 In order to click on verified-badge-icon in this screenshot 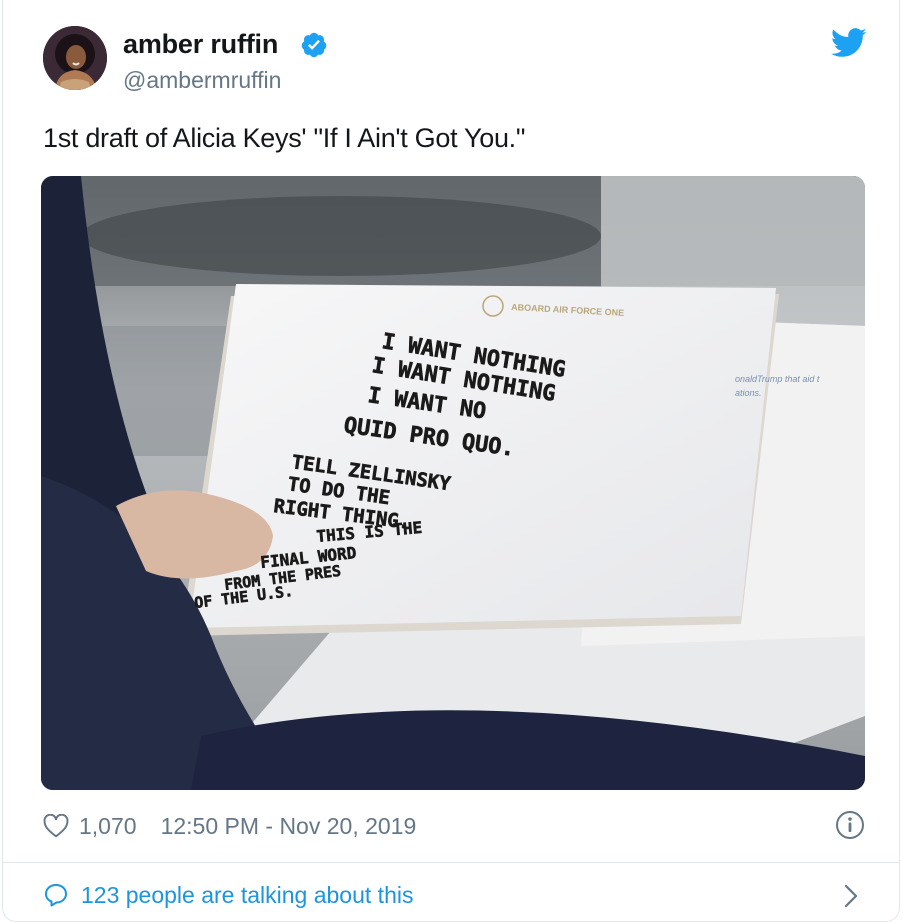, I will do `click(314, 45)`.